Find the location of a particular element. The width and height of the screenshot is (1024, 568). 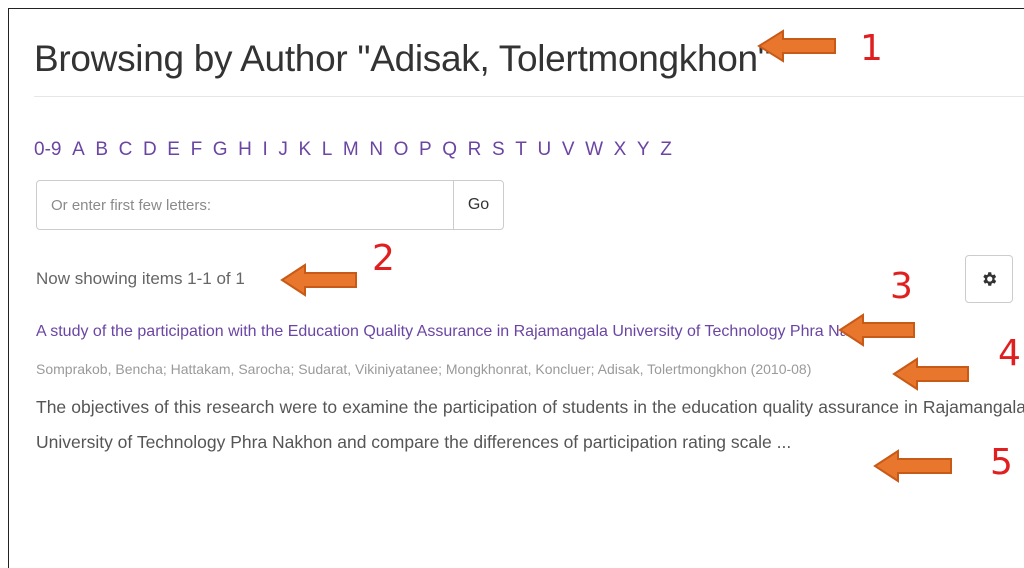

letter-link-d: D is located at coordinates (150, 150).